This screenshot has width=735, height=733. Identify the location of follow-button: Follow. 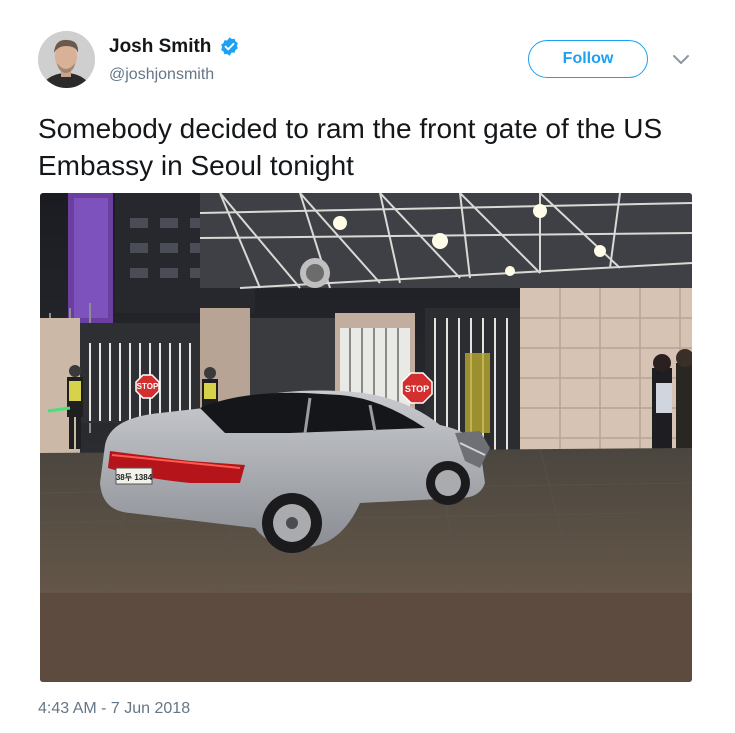
(588, 59).